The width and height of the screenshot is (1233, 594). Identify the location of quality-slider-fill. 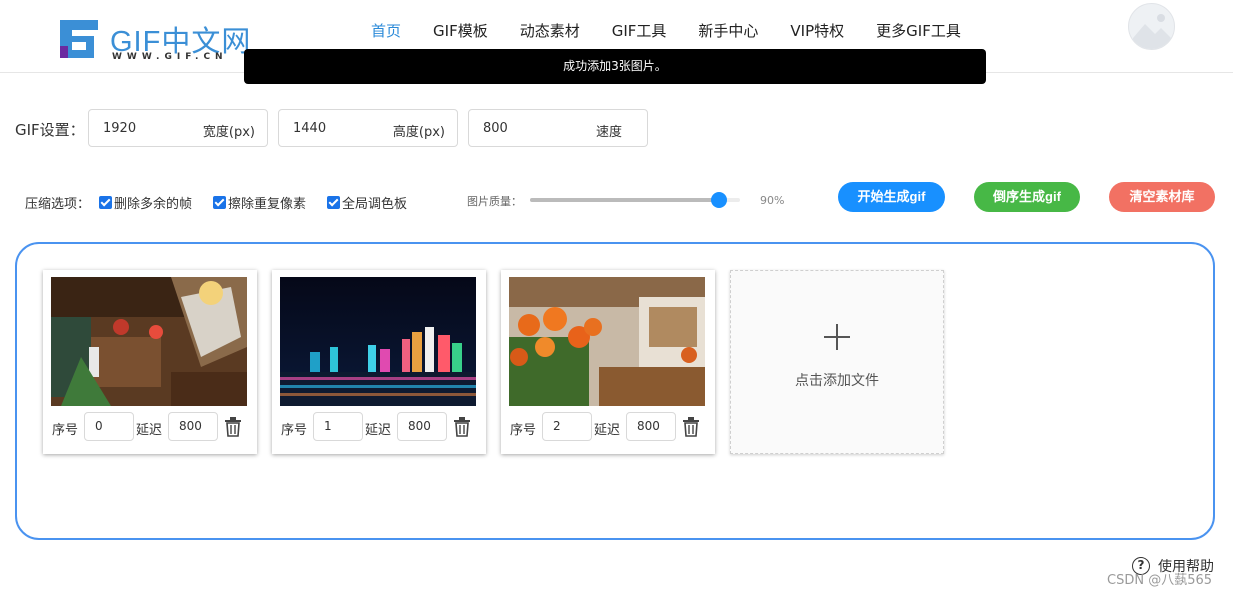
(624, 200).